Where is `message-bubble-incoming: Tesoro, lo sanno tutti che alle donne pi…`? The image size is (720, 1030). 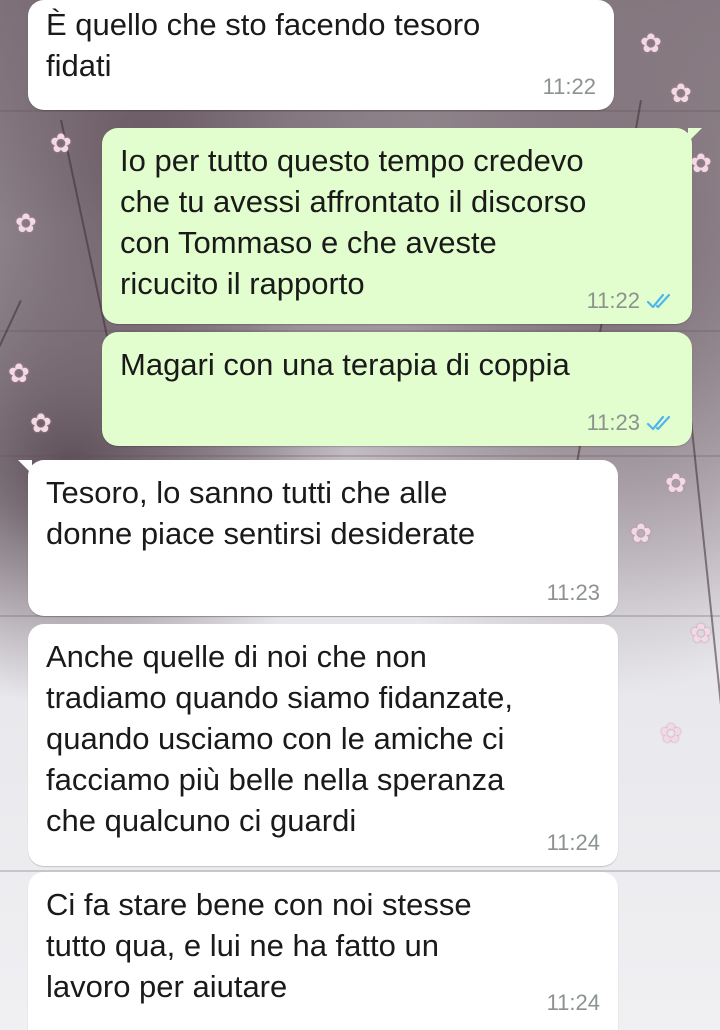 message-bubble-incoming: Tesoro, lo sanno tutti che alle donne pi… is located at coordinates (318, 538).